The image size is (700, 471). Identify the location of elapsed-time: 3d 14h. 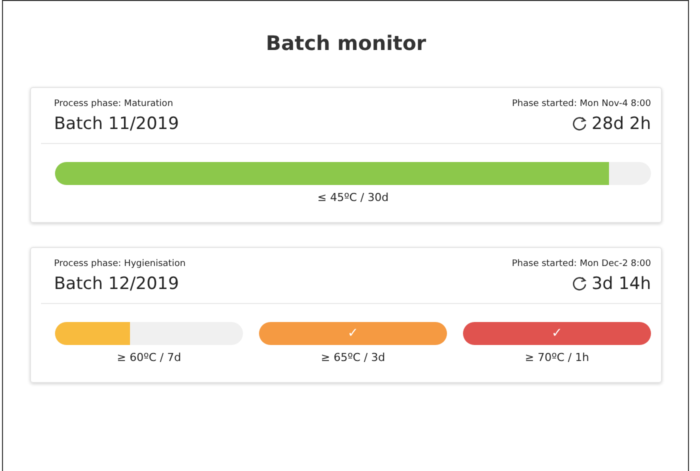
(621, 284).